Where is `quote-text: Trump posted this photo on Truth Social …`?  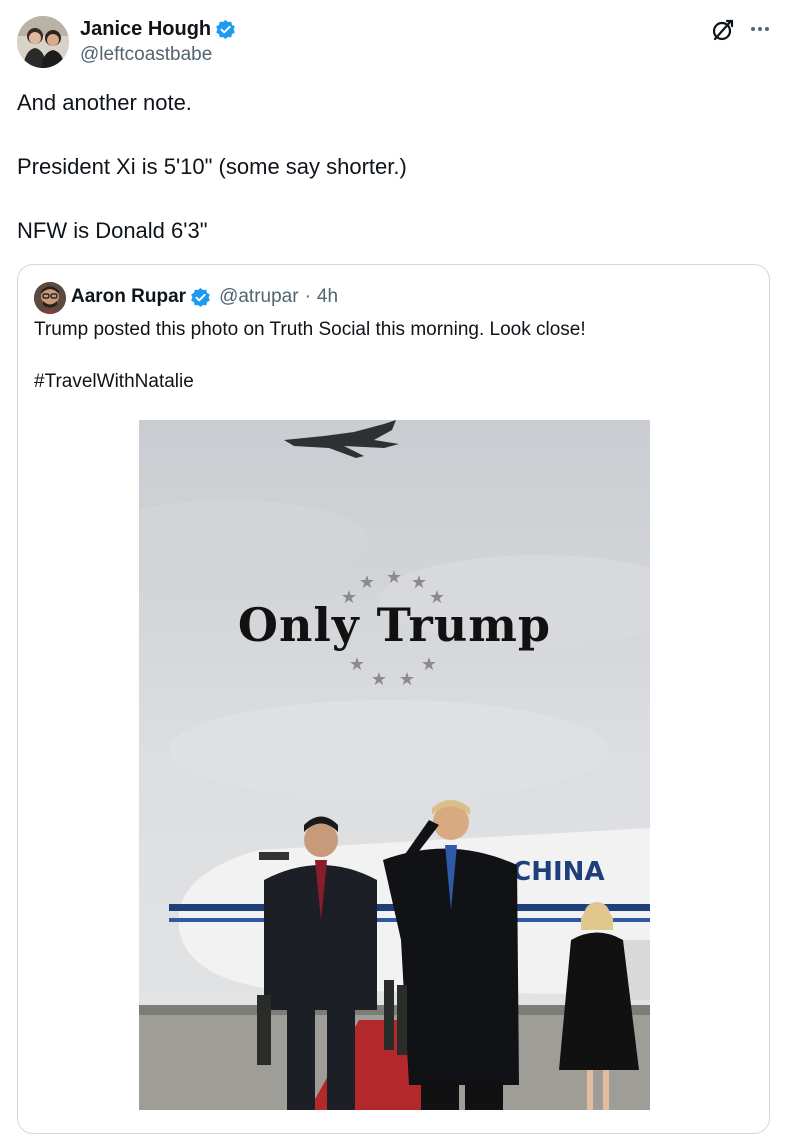
quote-text: Trump posted this photo on Truth Social … is located at coordinates (394, 369).